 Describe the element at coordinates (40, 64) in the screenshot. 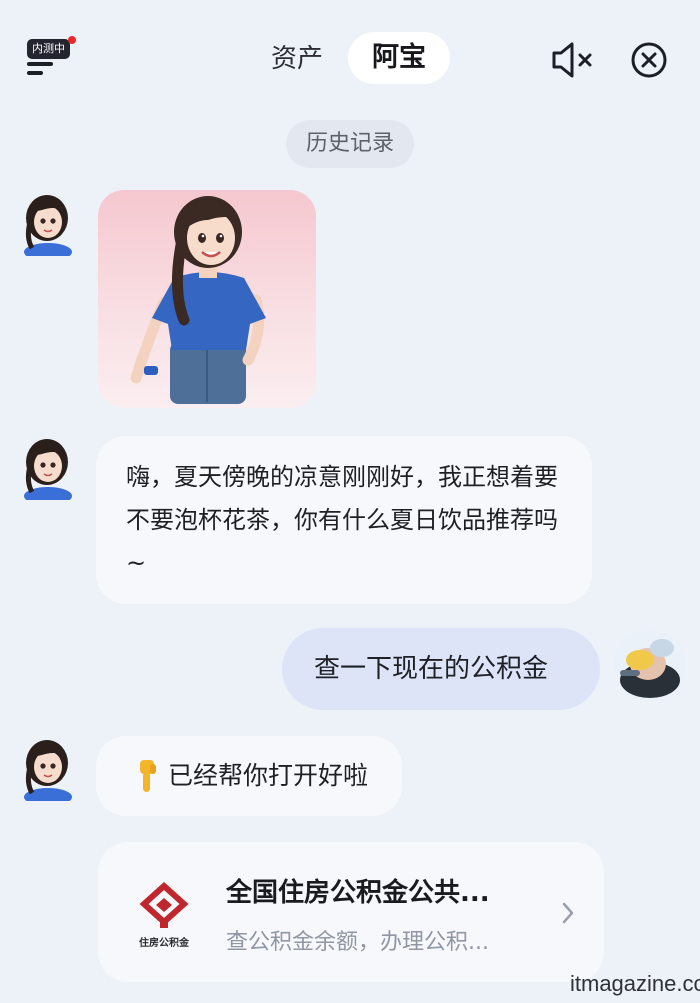

I see `menu-icon` at that location.